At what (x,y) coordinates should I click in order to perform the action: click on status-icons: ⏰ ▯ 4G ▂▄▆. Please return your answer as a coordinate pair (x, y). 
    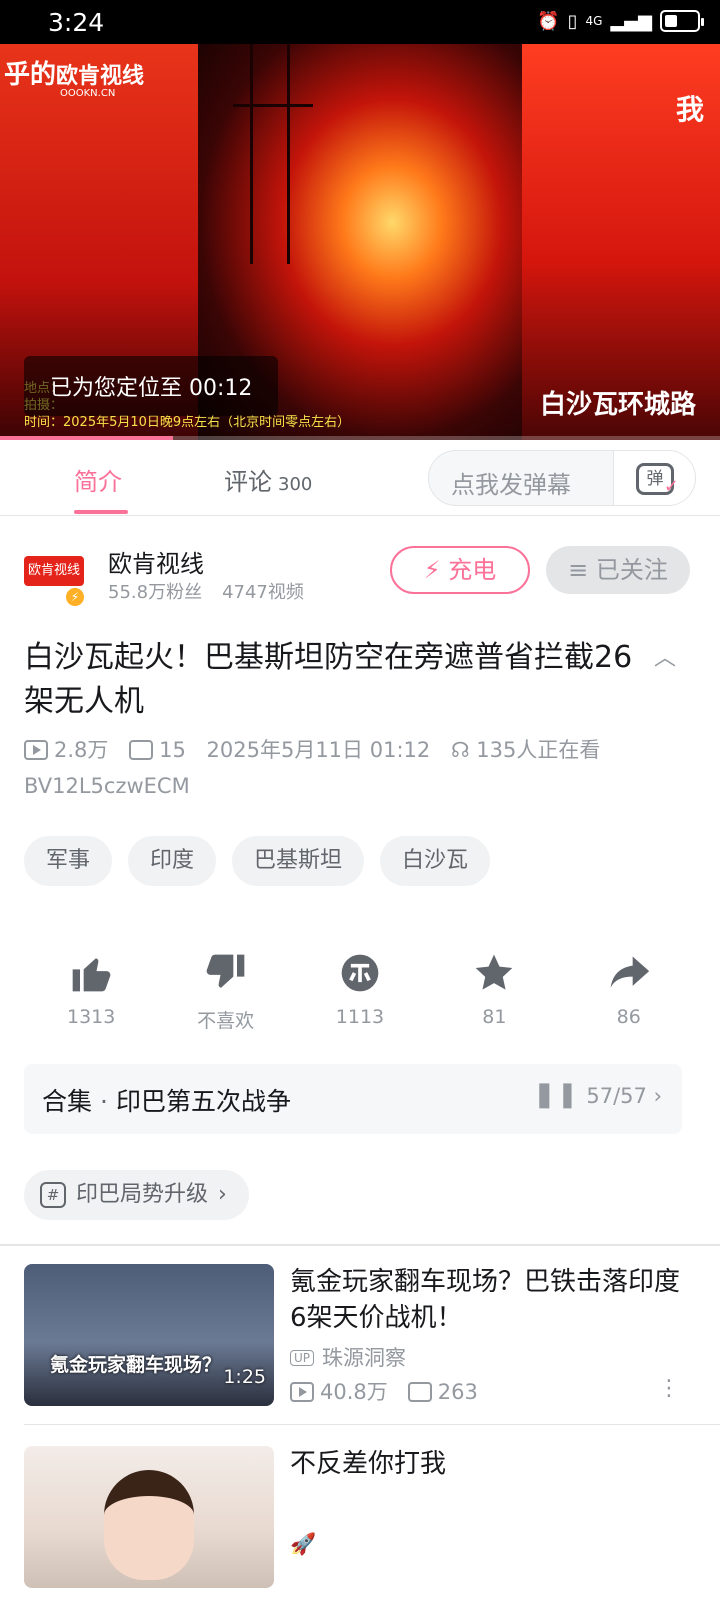
    Looking at the image, I should click on (620, 21).